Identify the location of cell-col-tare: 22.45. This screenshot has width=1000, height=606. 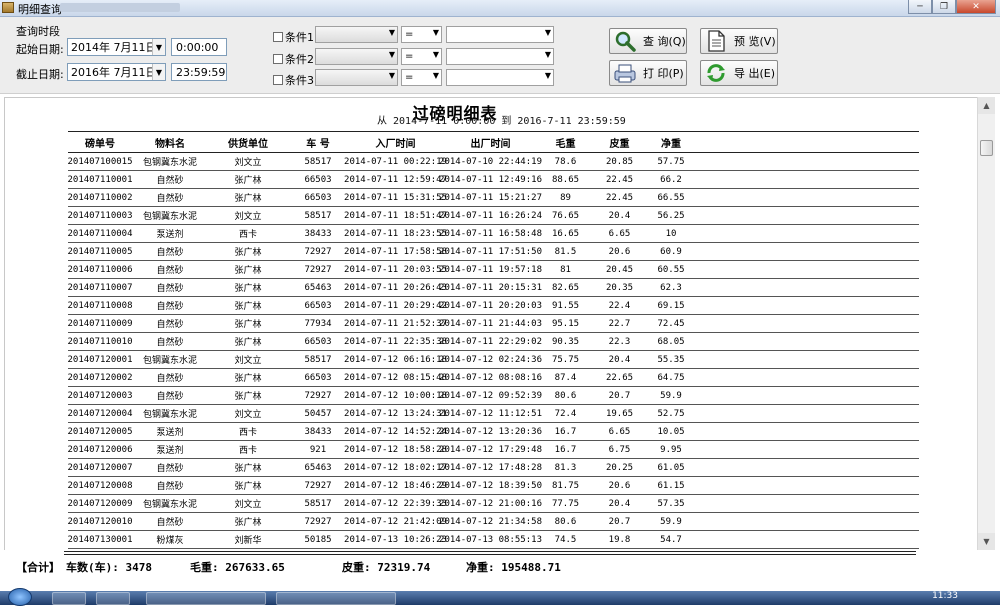
(619, 179).